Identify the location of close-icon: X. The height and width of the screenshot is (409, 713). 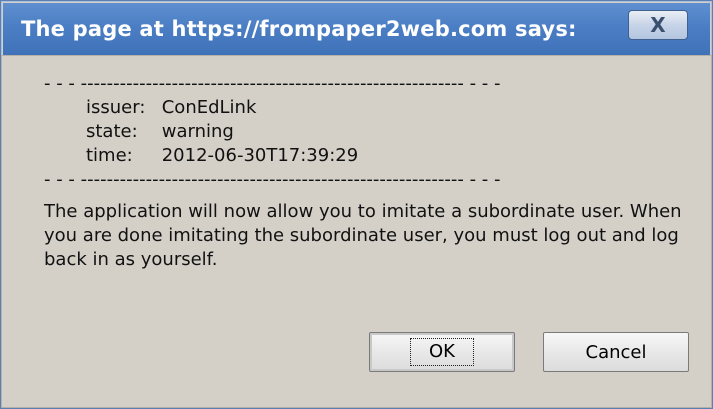
(658, 25).